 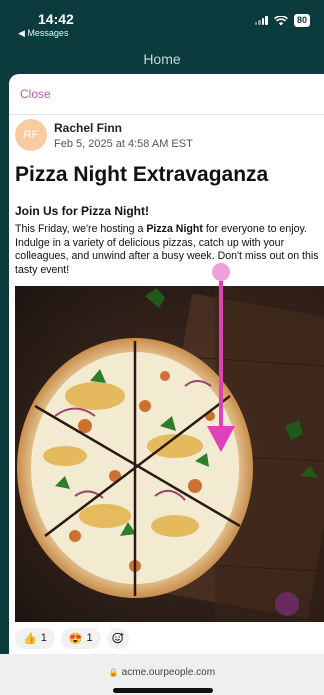 I want to click on url-text: acme.ourpeople.com, so click(x=168, y=672).